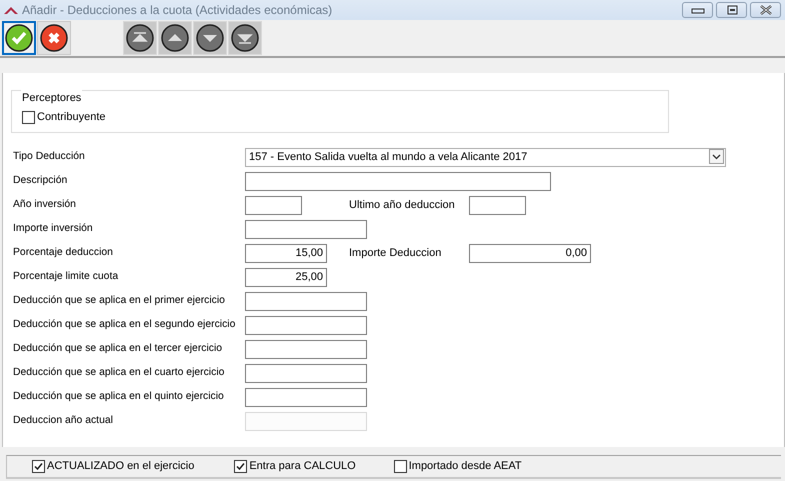 This screenshot has height=481, width=785. I want to click on checkbox-label: Entra para CALCULO, so click(302, 466).